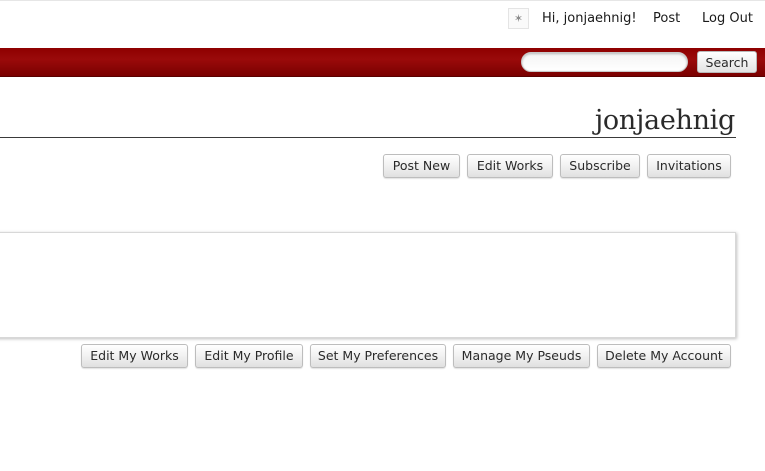 The height and width of the screenshot is (471, 765). Describe the element at coordinates (666, 19) in the screenshot. I see `post-link: Post` at that location.